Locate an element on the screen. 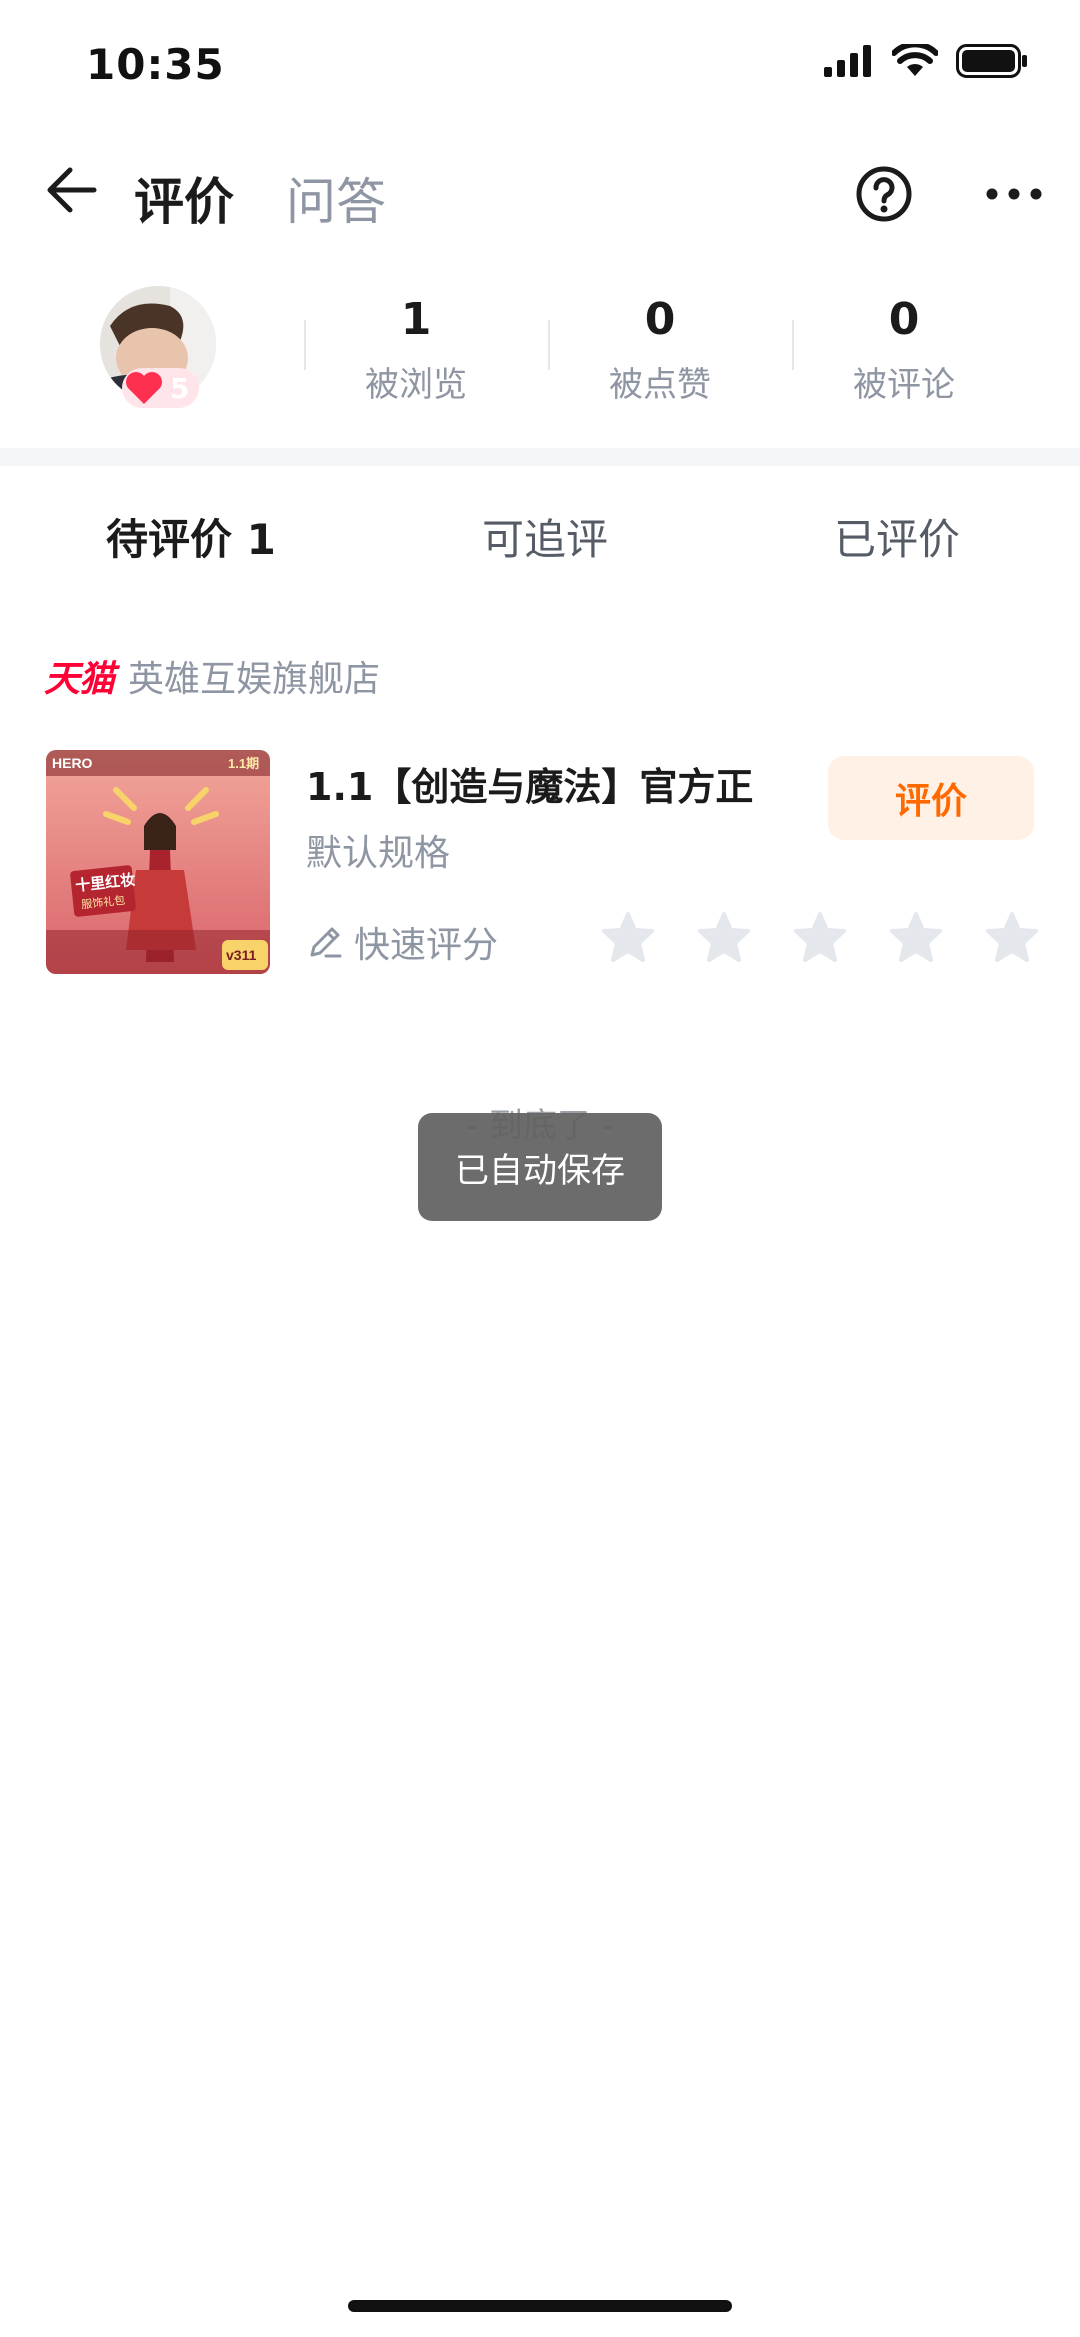  section-separator is located at coordinates (540, 457).